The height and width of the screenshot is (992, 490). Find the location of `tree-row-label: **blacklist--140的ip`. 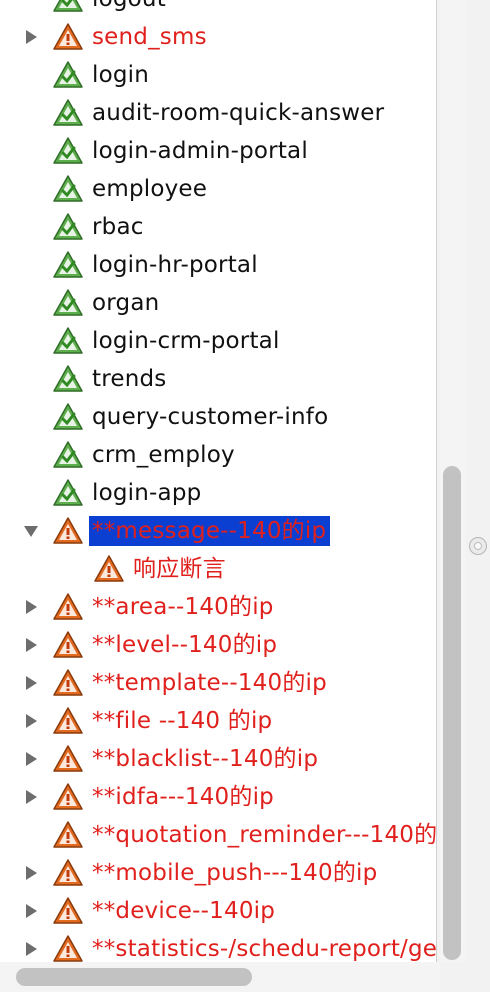

tree-row-label: **blacklist--140的ip is located at coordinates (205, 759).